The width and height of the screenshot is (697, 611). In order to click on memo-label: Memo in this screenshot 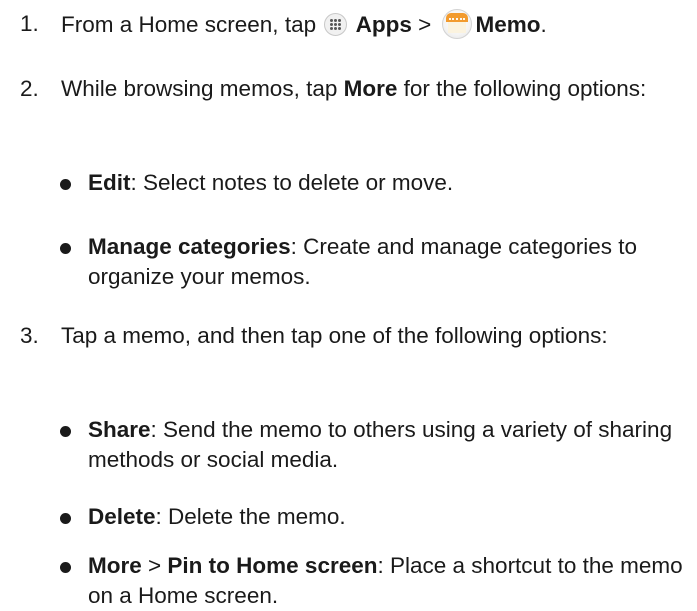, I will do `click(508, 24)`.